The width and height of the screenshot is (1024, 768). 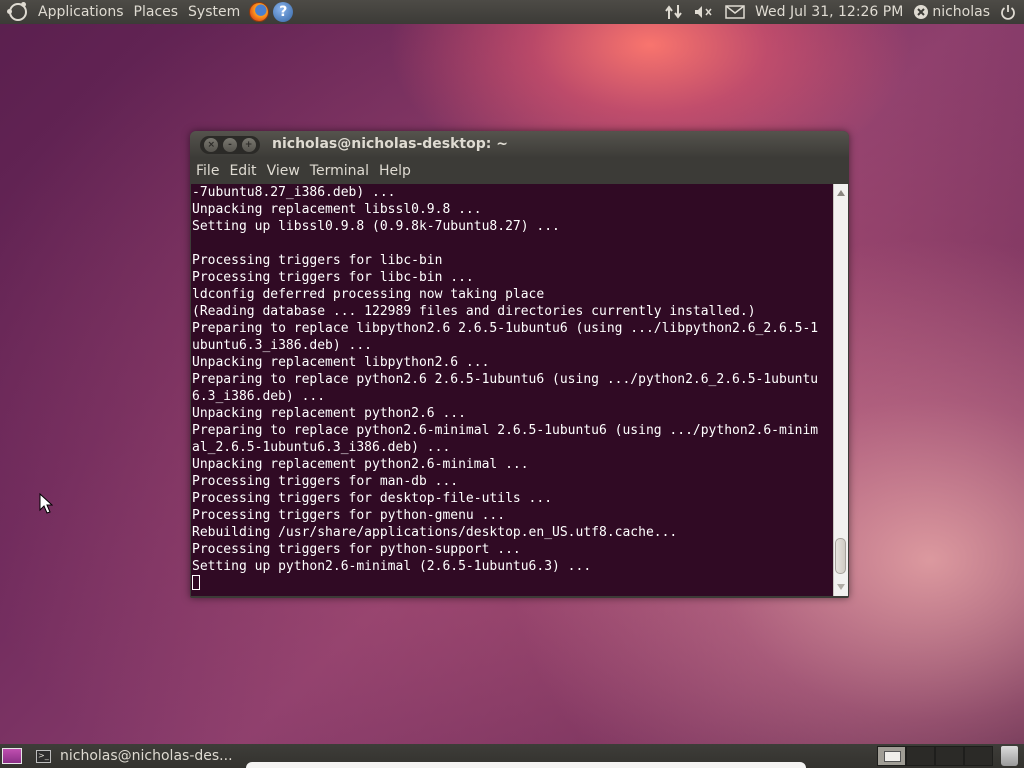 What do you see at coordinates (841, 193) in the screenshot?
I see `scroll-up-arrow-icon` at bounding box center [841, 193].